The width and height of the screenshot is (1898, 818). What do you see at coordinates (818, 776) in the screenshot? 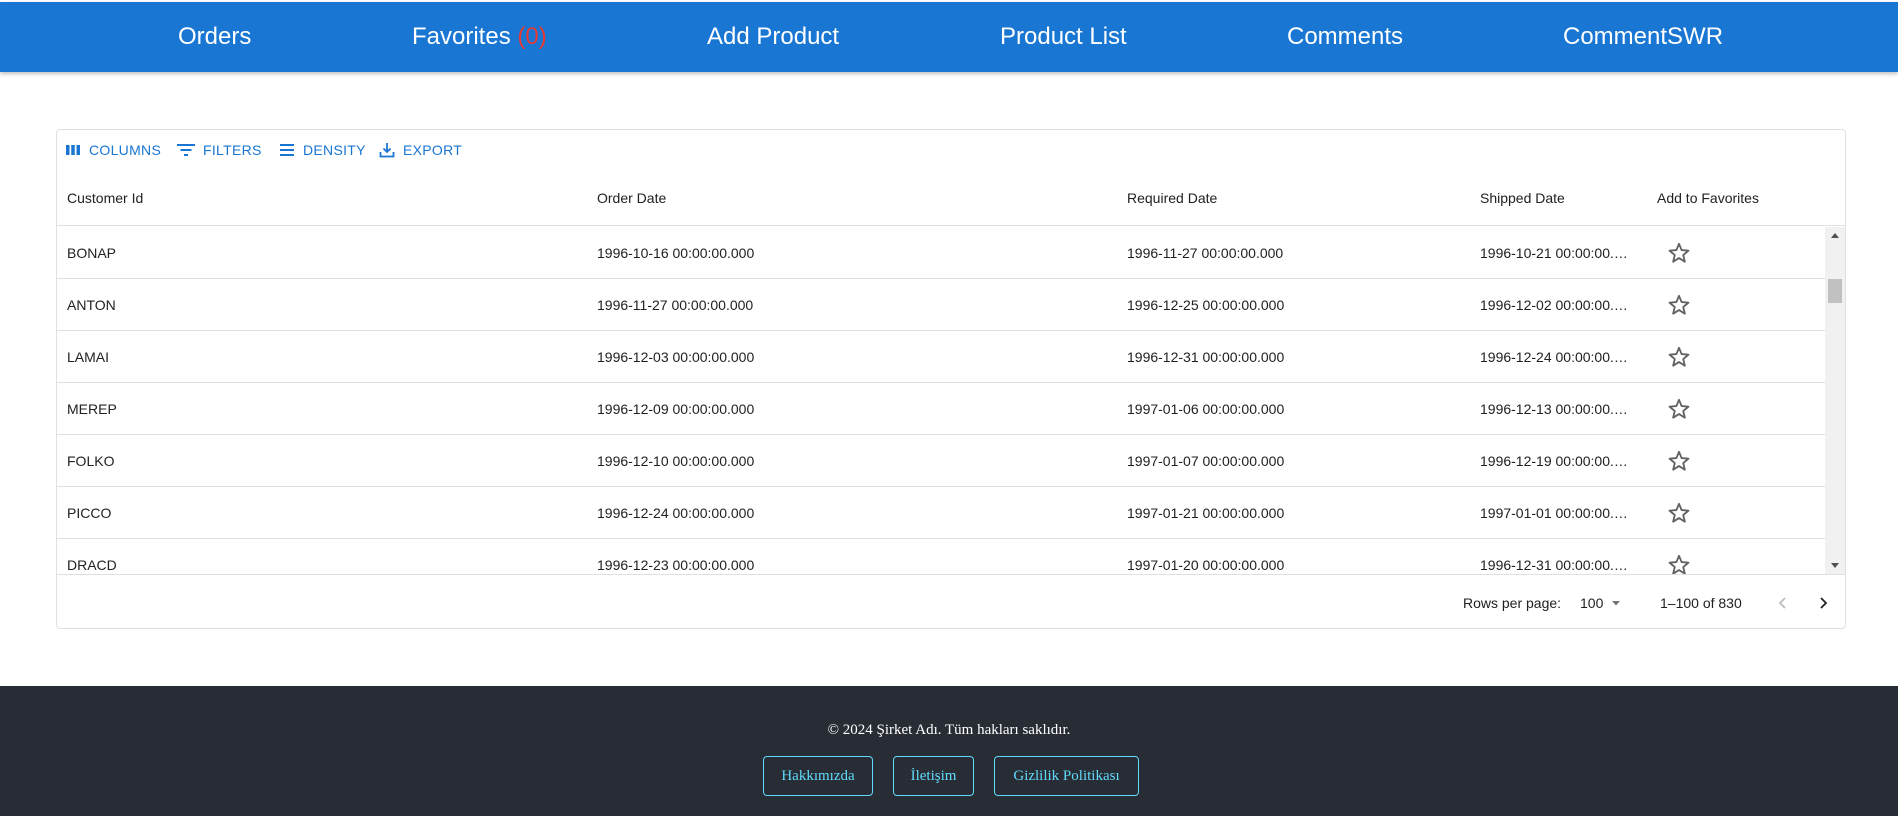
I see `footer-link-about: Hakkımızda` at bounding box center [818, 776].